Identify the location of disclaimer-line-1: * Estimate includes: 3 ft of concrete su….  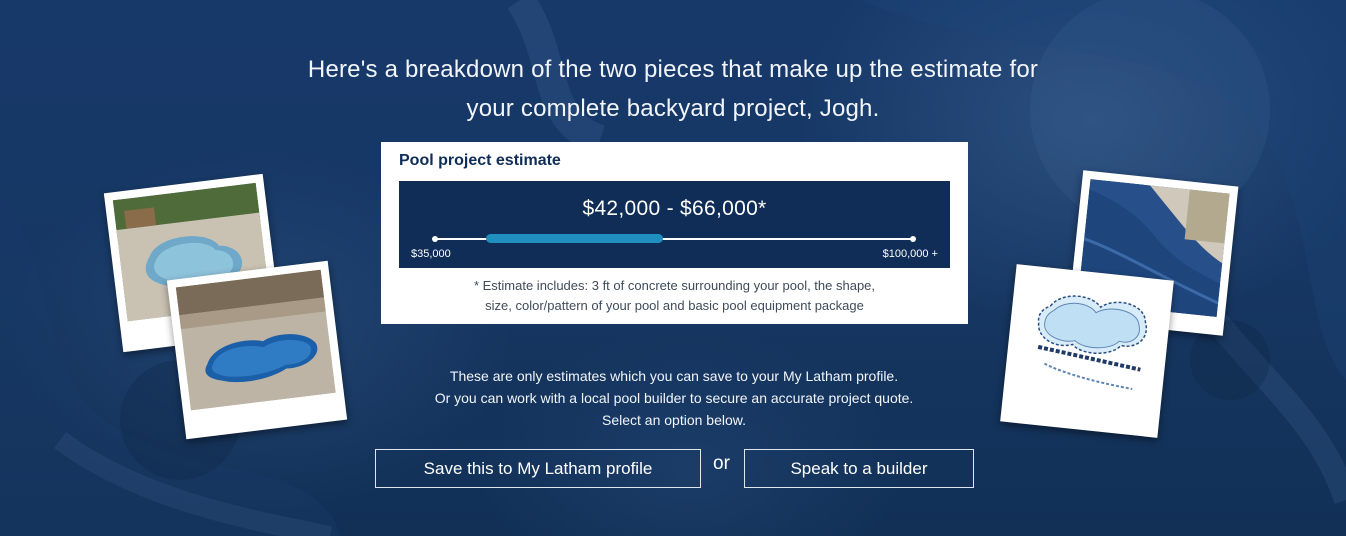
(674, 285).